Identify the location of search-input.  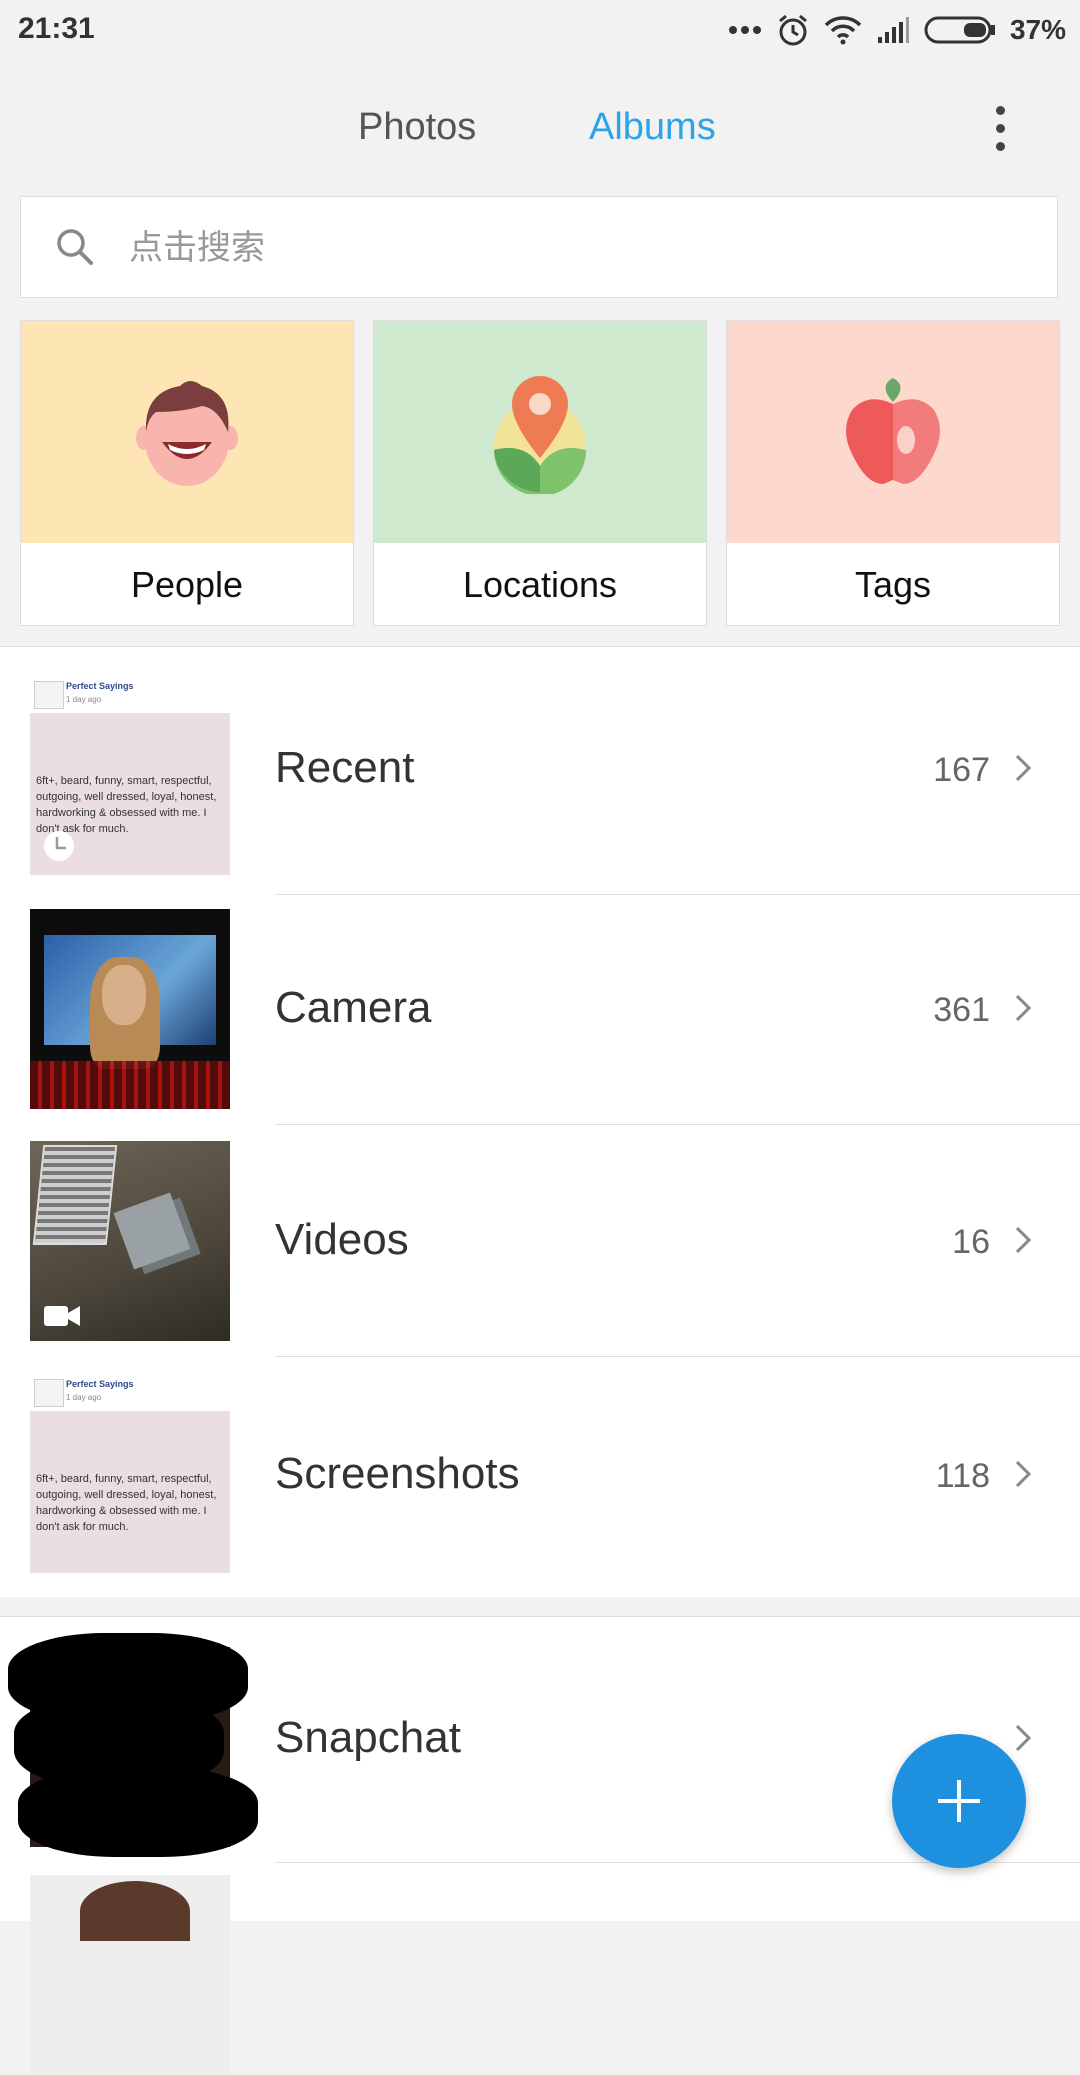
(569, 248).